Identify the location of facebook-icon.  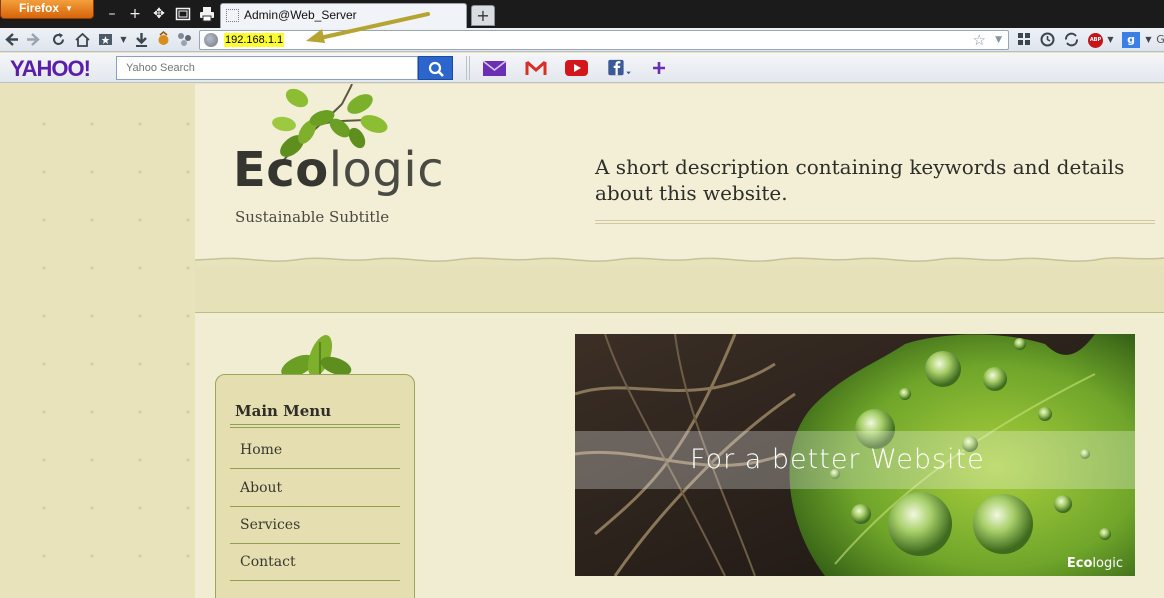
(620, 68).